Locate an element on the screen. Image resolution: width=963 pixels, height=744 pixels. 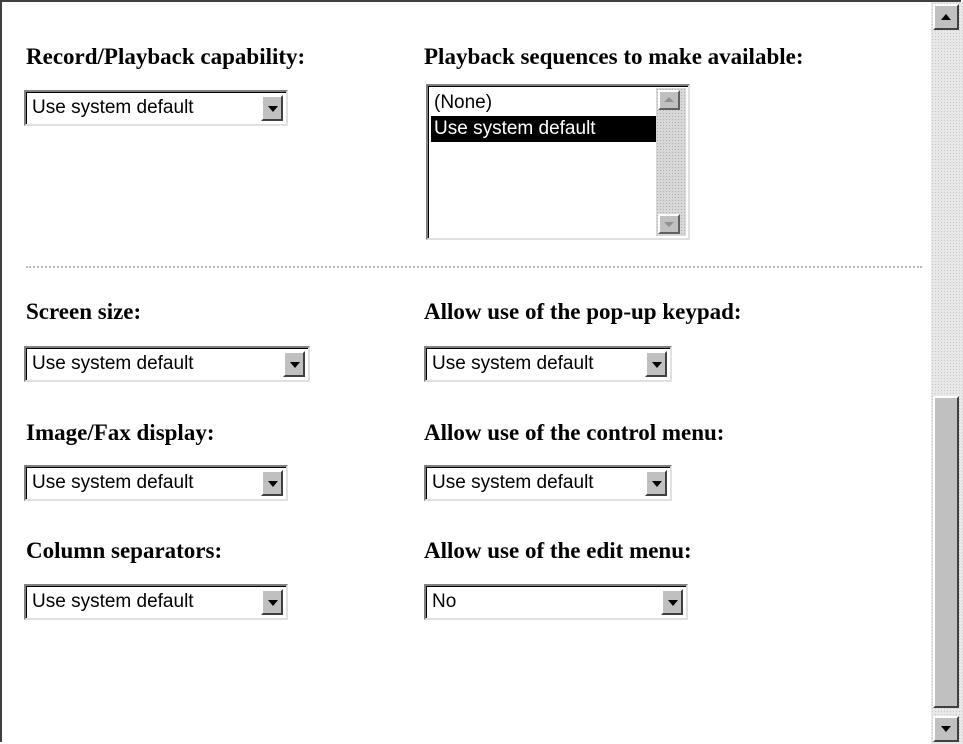
control-menu-select: Use system default is located at coordinates (548, 483).